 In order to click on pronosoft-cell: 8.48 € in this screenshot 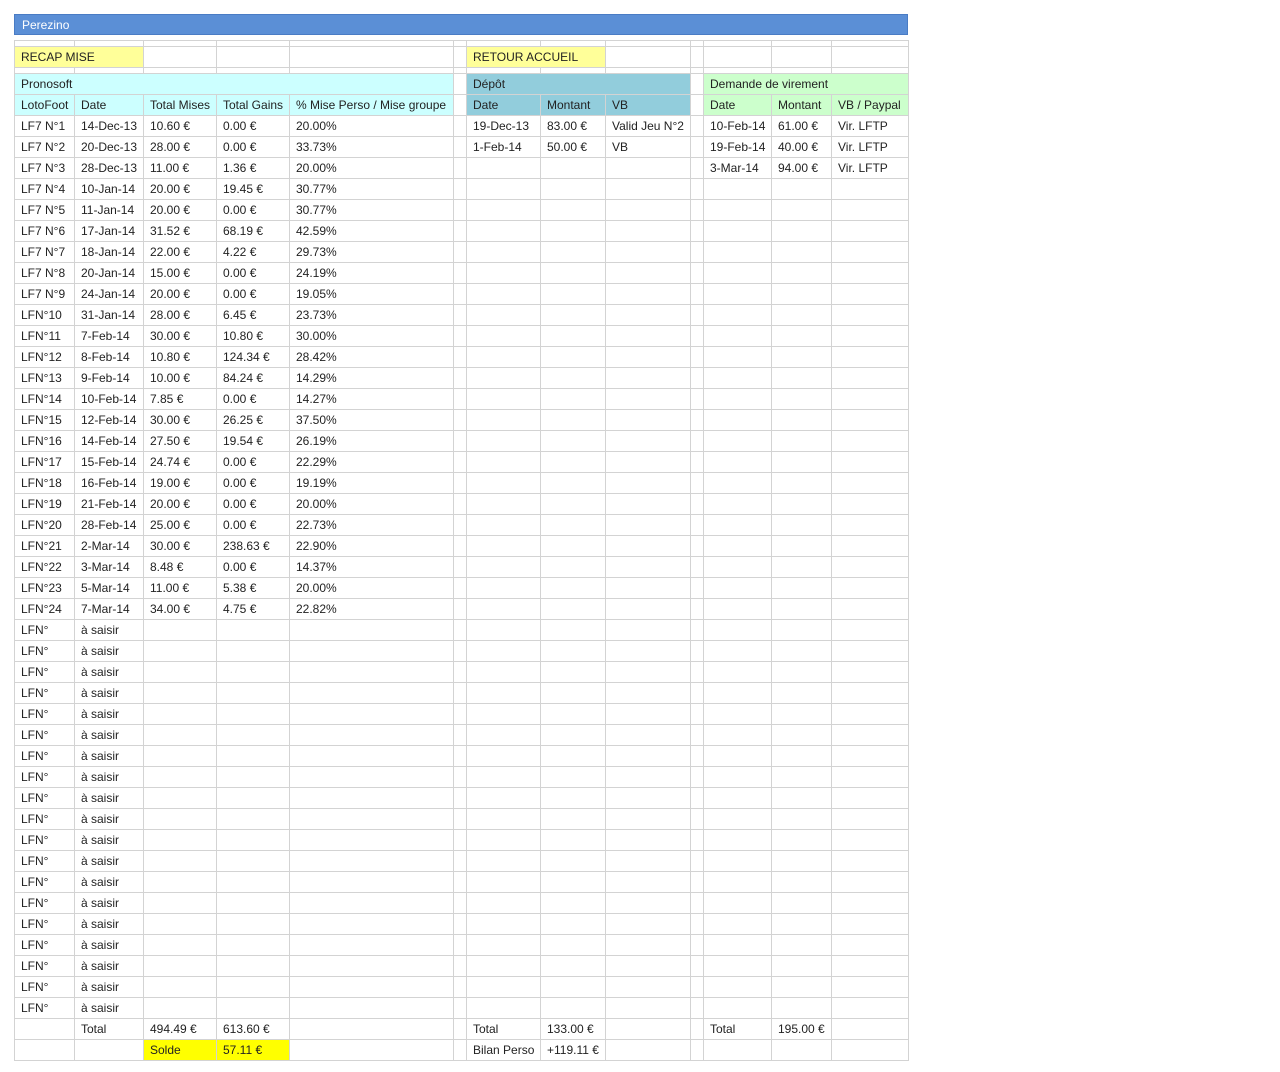, I will do `click(180, 567)`.